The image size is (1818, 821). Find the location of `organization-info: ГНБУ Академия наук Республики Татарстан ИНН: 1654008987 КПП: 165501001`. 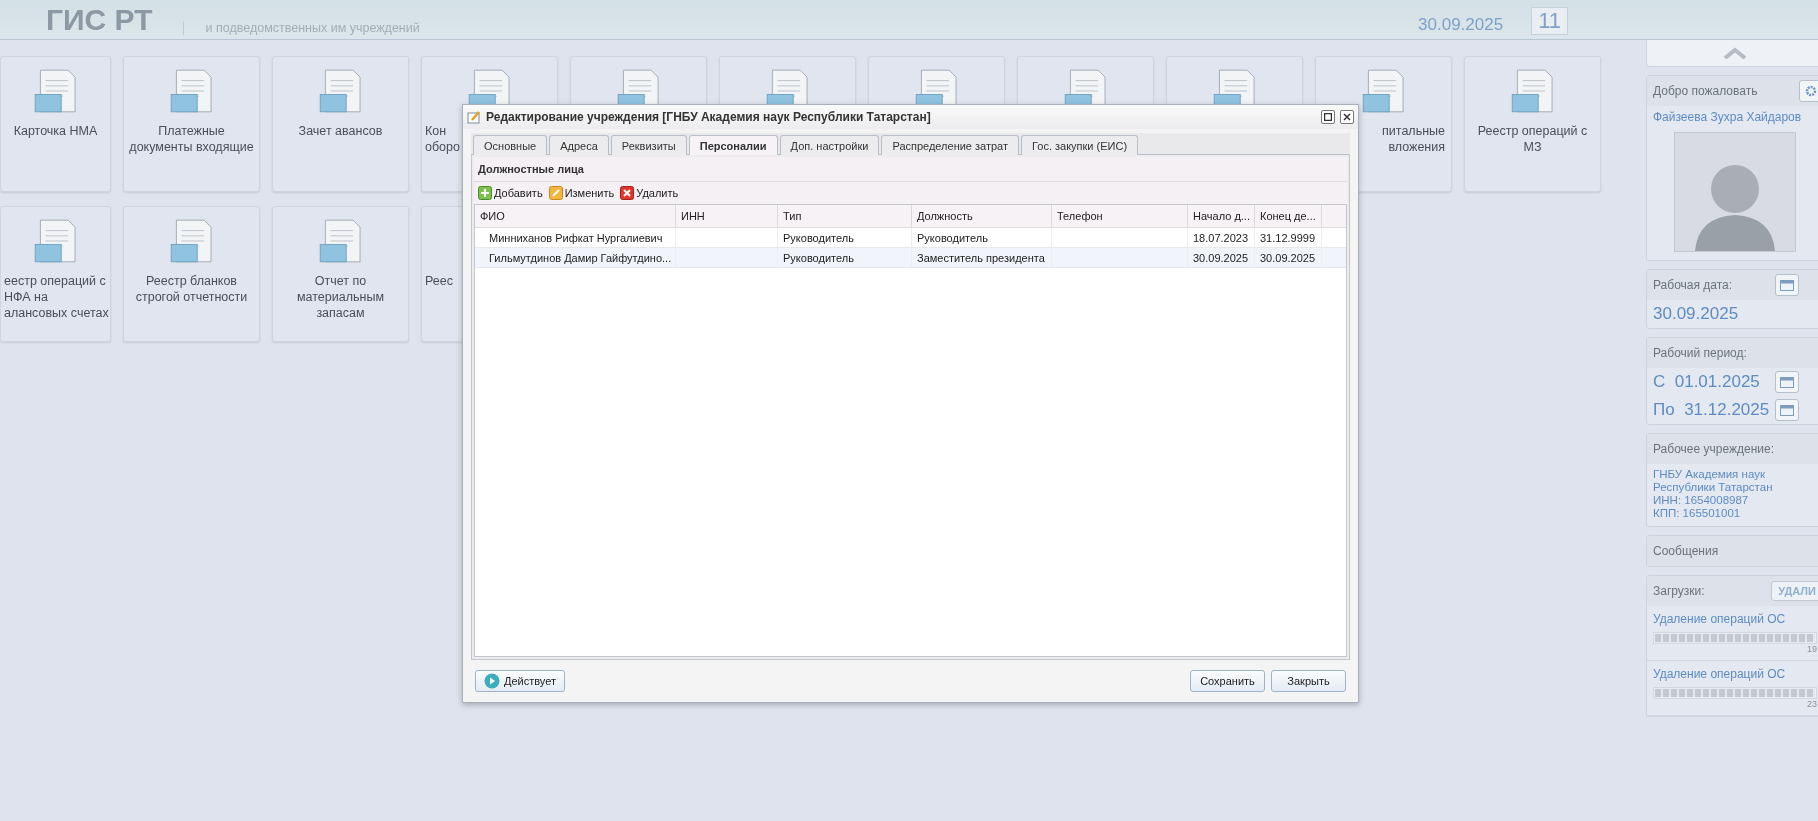

organization-info: ГНБУ Академия наук Республики Татарстан ИНН: 1654008987 КПП: 165501001 is located at coordinates (1713, 494).